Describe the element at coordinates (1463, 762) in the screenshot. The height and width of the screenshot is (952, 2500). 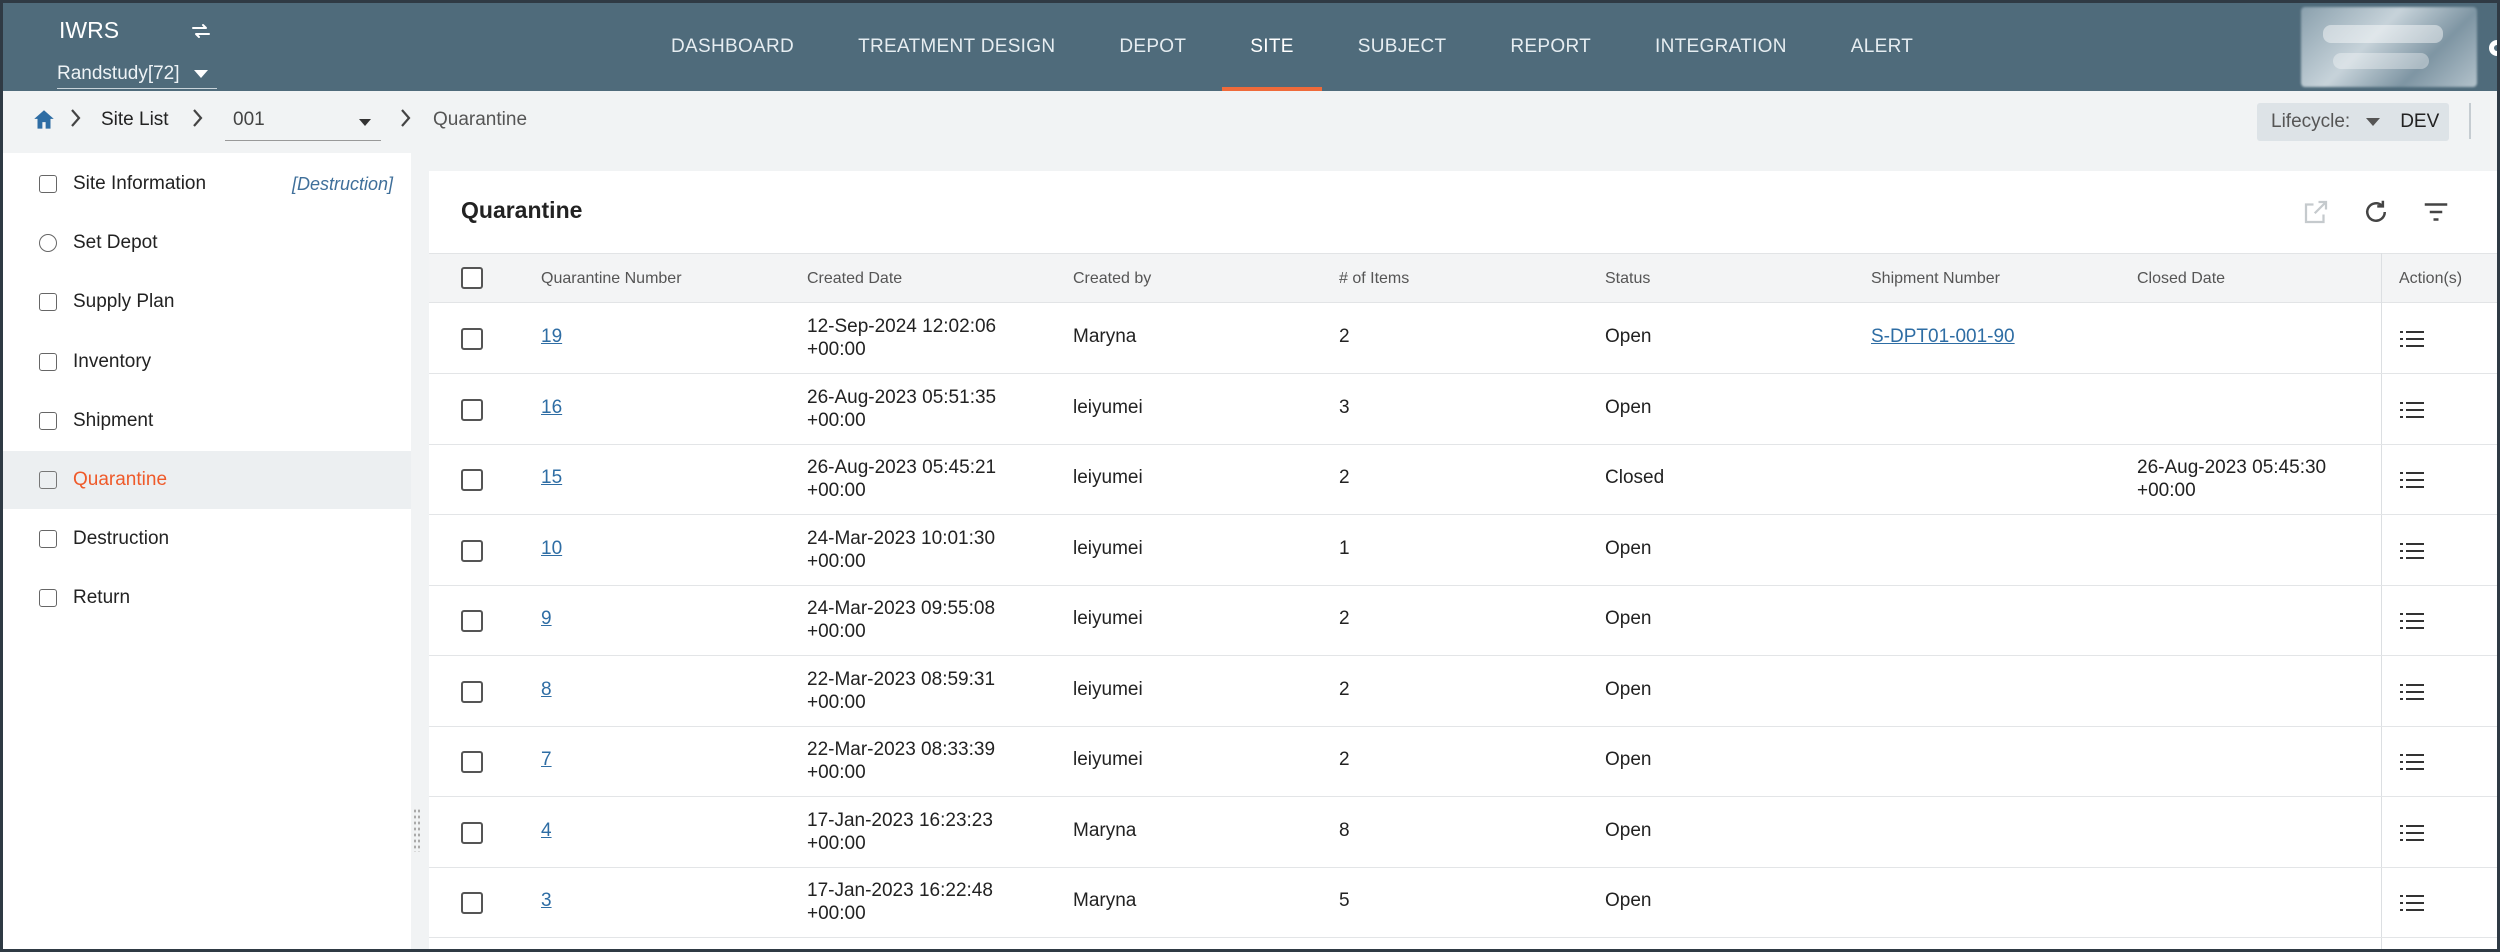
I see `table-row: 7 22-Mar-2023 08:33:39 +00:00 leiyumei 2 Open` at that location.